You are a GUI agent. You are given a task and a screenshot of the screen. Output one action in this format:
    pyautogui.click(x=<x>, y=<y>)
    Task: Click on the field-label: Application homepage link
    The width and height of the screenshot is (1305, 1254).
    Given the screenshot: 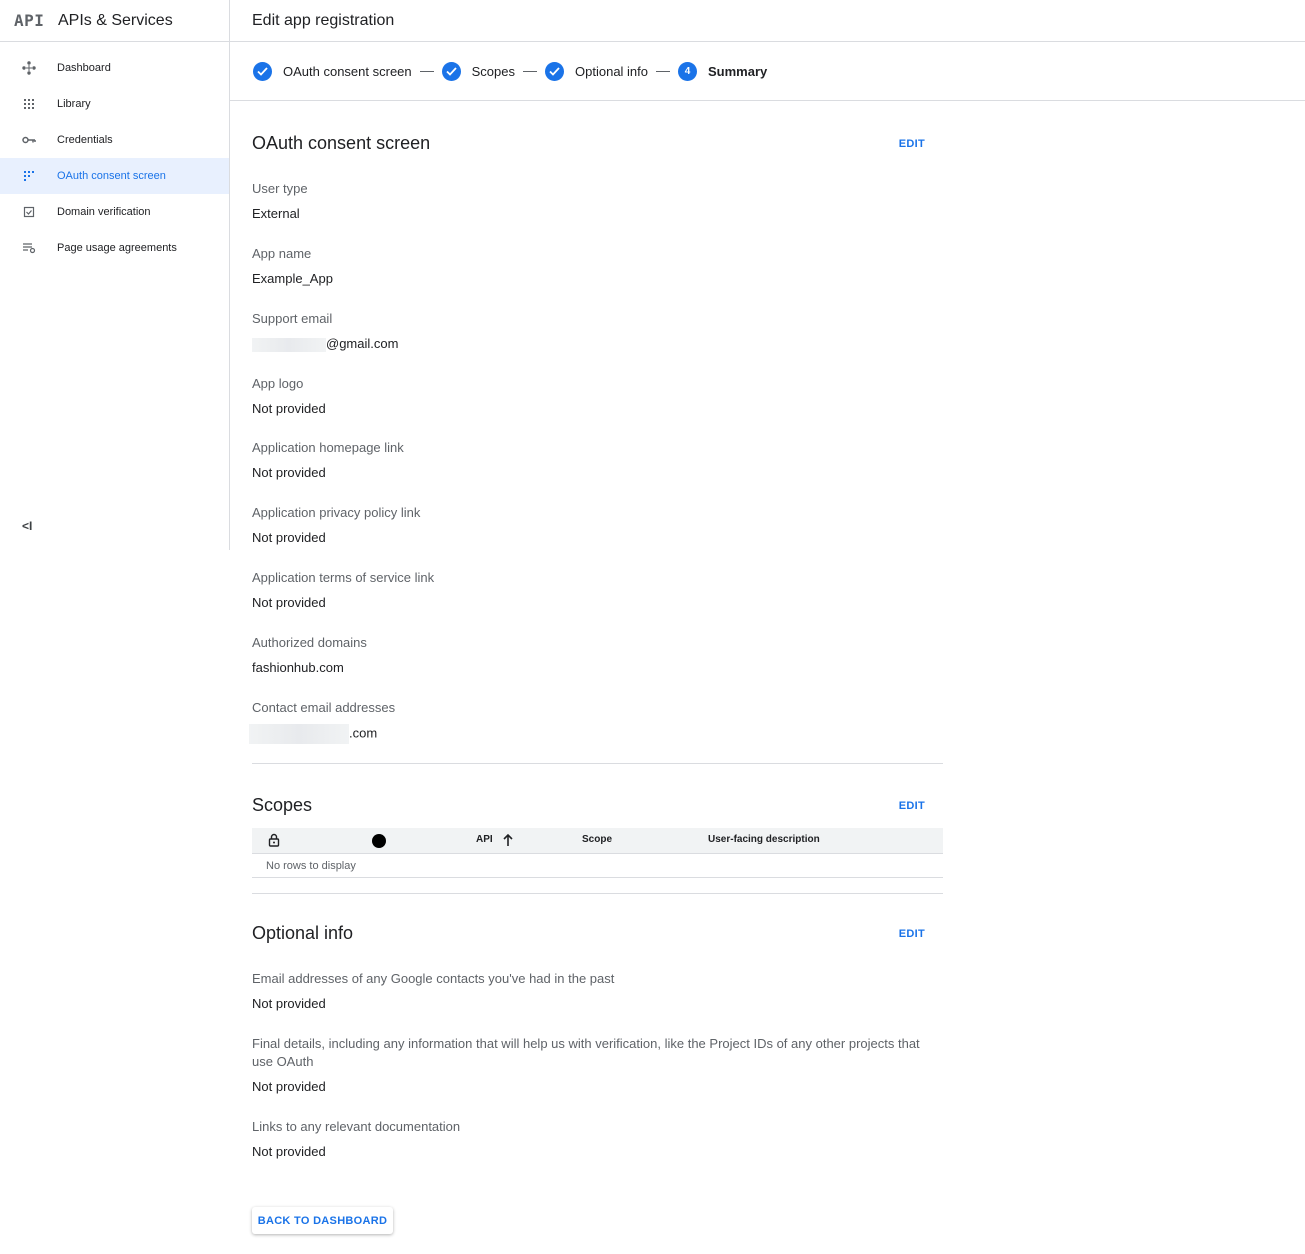 What is the action you would take?
    pyautogui.click(x=328, y=447)
    